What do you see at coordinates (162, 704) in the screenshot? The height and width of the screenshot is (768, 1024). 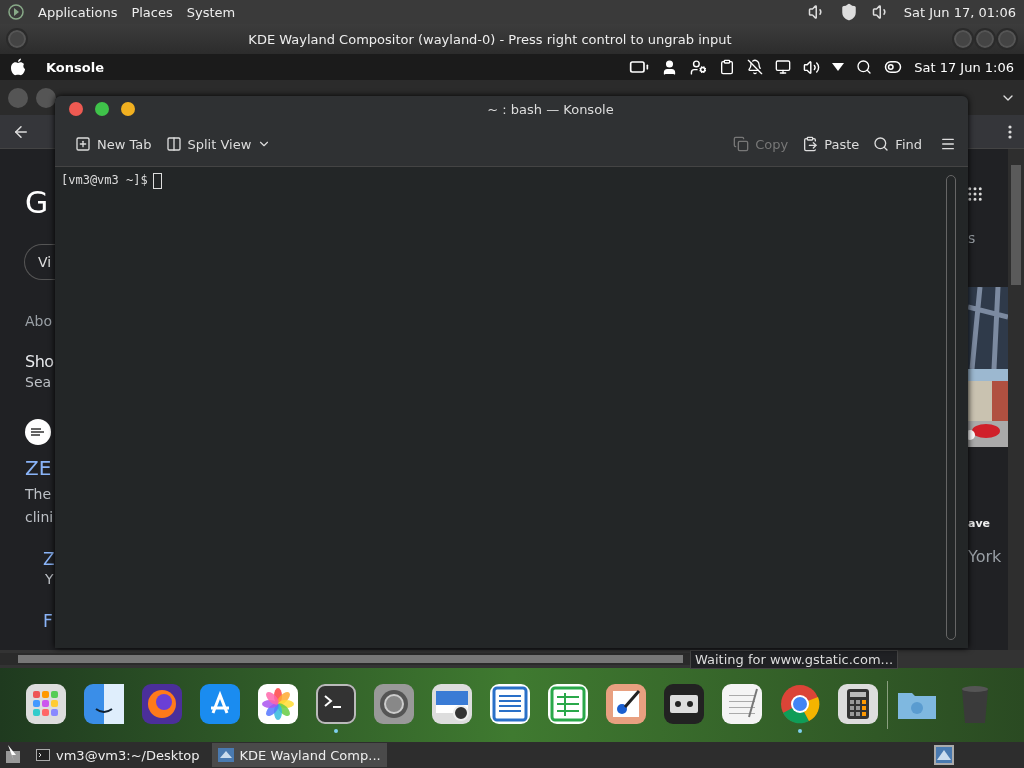 I see `fox-globe-icon` at bounding box center [162, 704].